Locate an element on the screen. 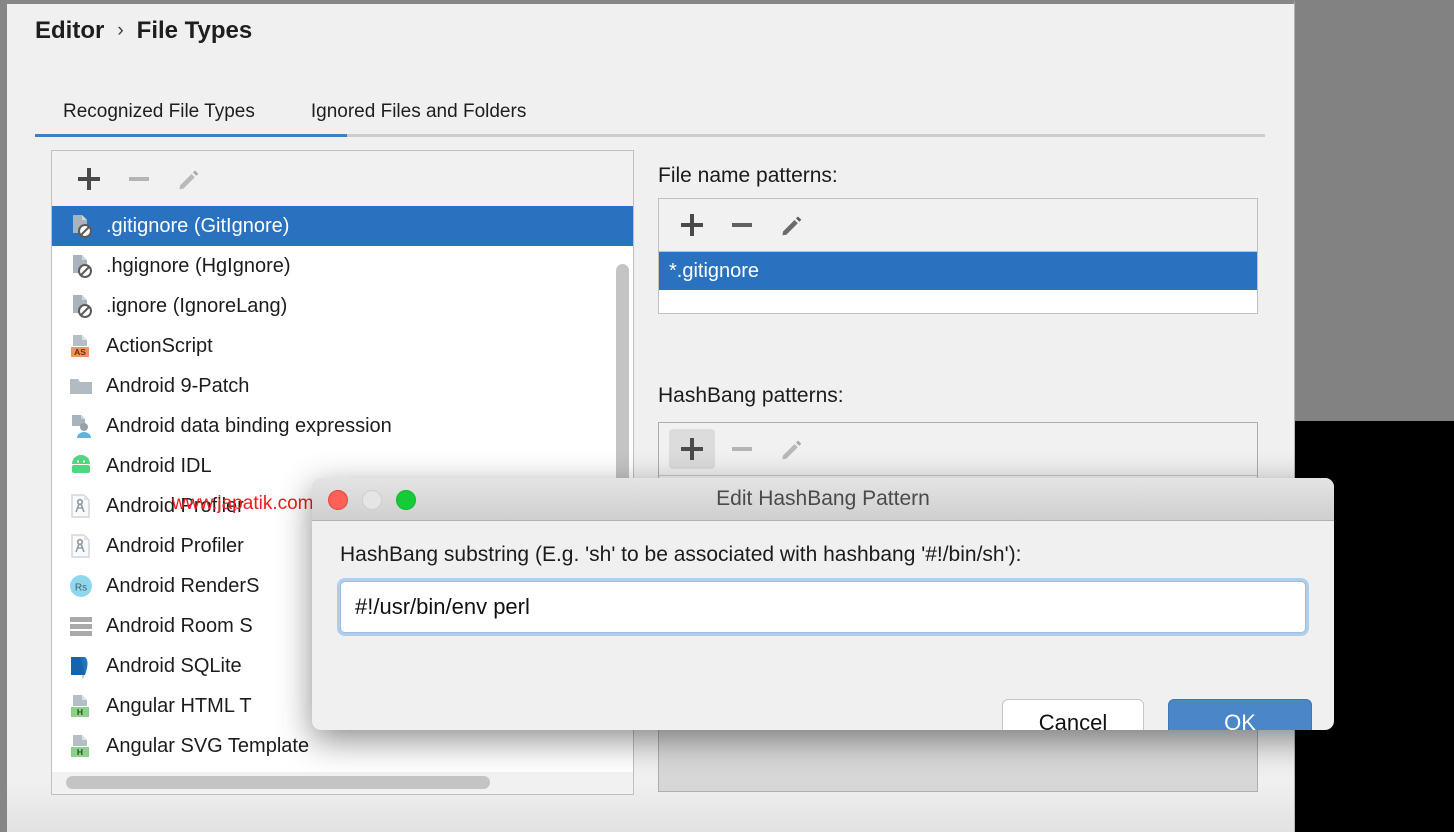  edit-file-type-button is located at coordinates (189, 179).